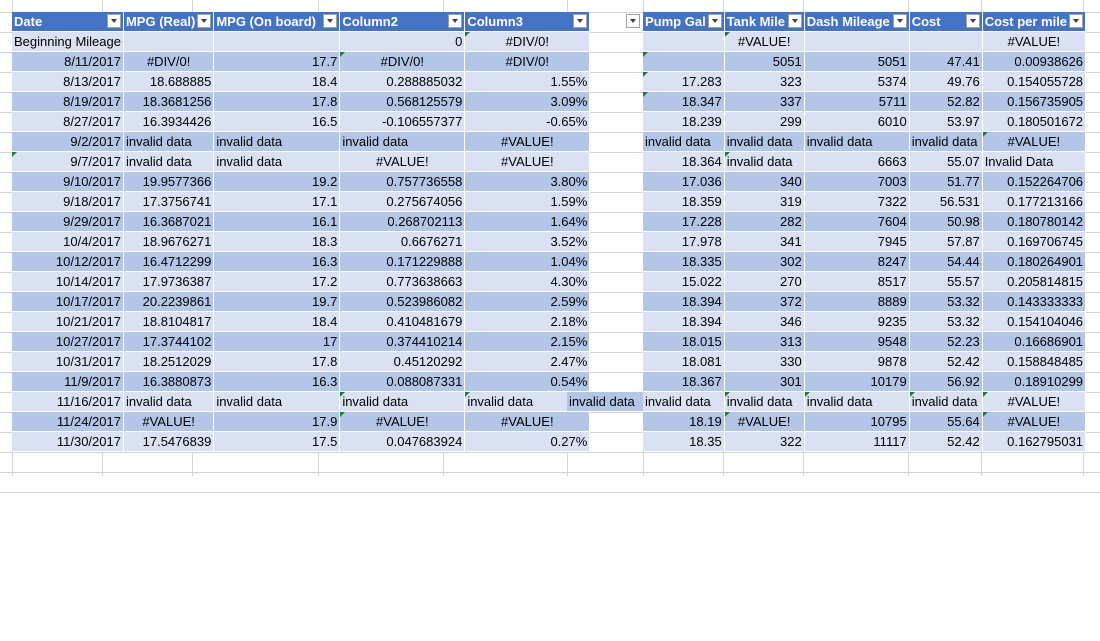 Image resolution: width=1100 pixels, height=641 pixels. Describe the element at coordinates (169, 261) in the screenshot. I see `table-cell: 16.4712299` at that location.